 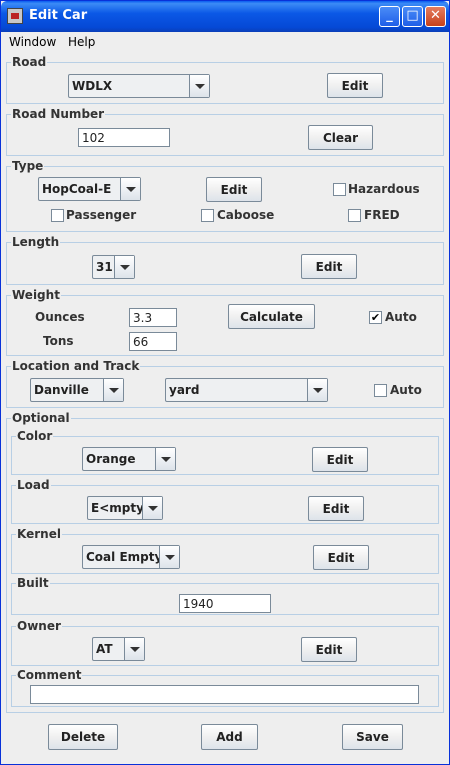 What do you see at coordinates (184, 390) in the screenshot?
I see `track-value: yard` at bounding box center [184, 390].